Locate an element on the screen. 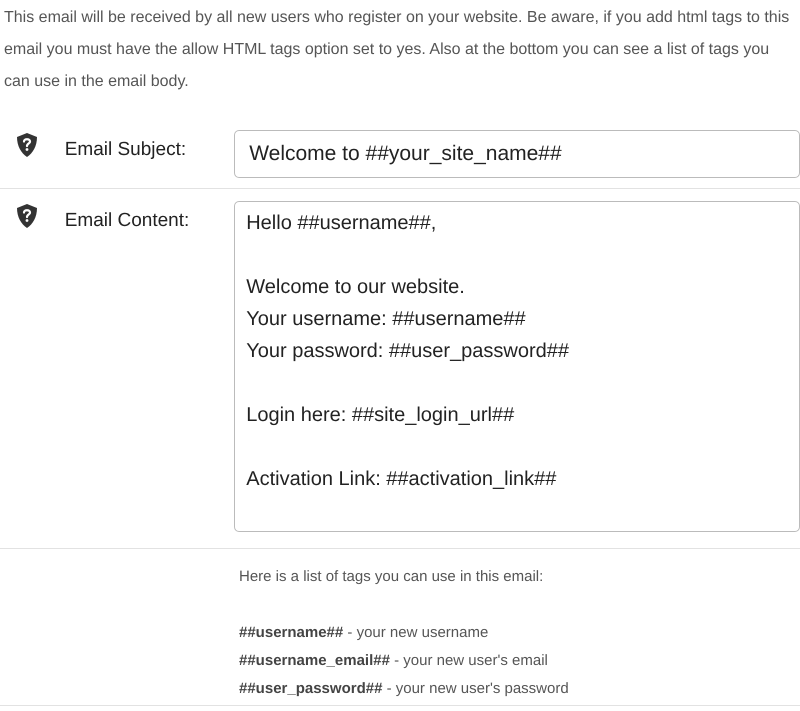 The height and width of the screenshot is (711, 800). subject-field: Welcome to ##your_site_name## is located at coordinates (517, 154).